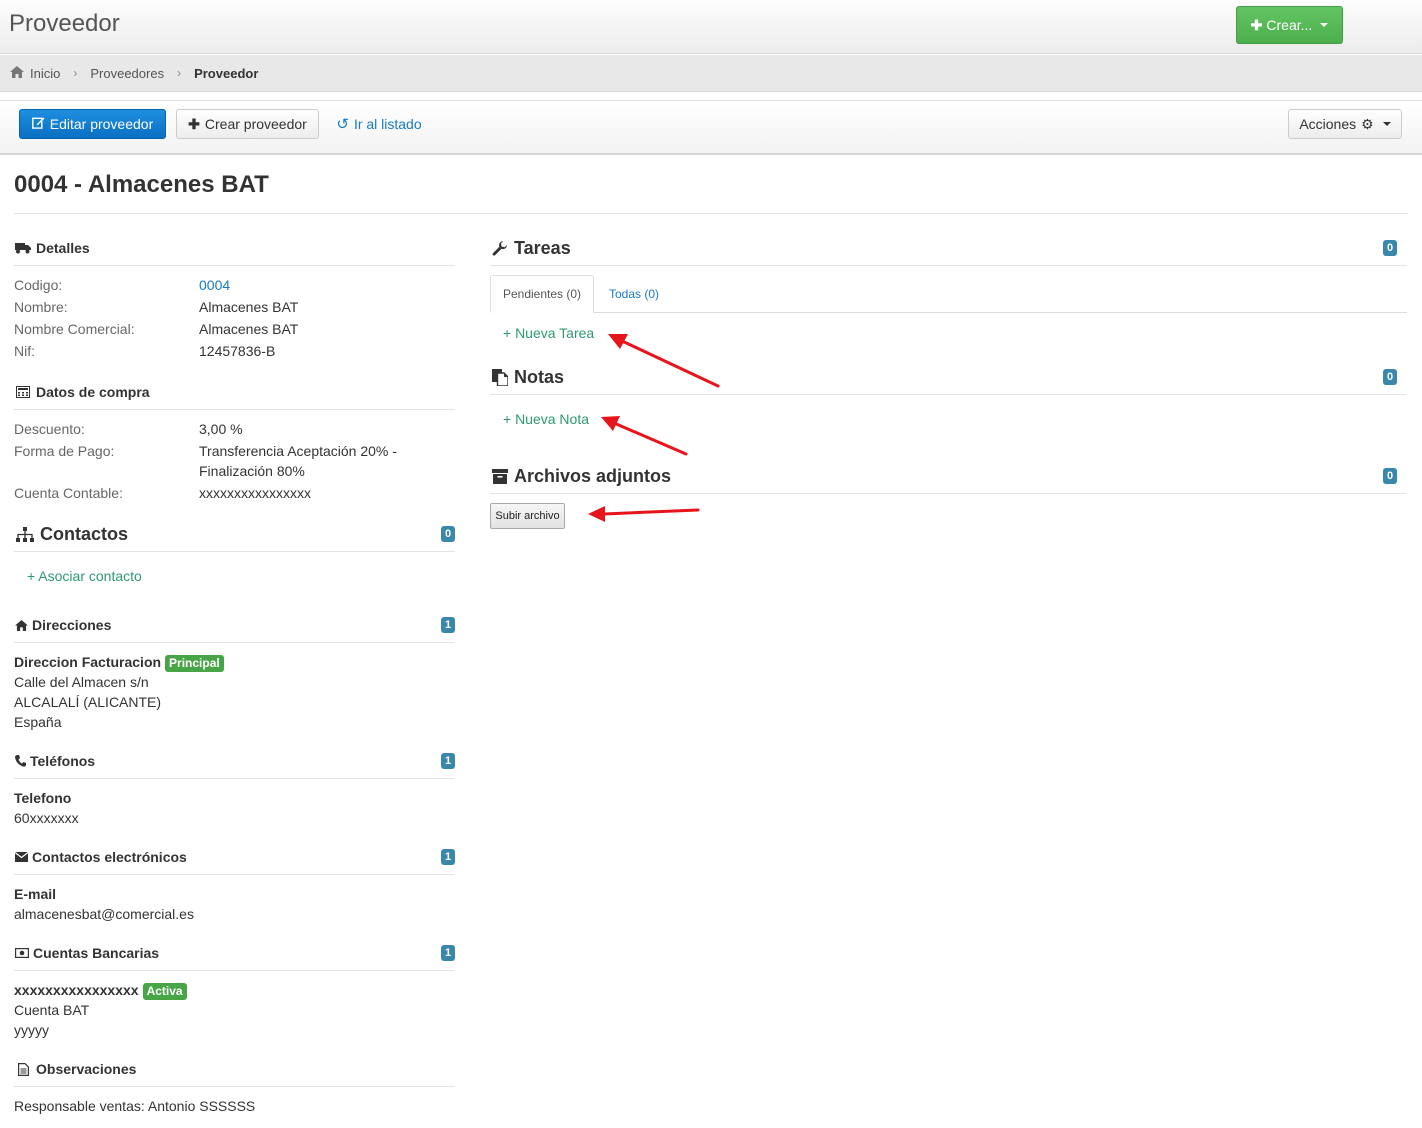 Image resolution: width=1422 pixels, height=1128 pixels. What do you see at coordinates (448, 761) in the screenshot?
I see `phones-count-badge: 1` at bounding box center [448, 761].